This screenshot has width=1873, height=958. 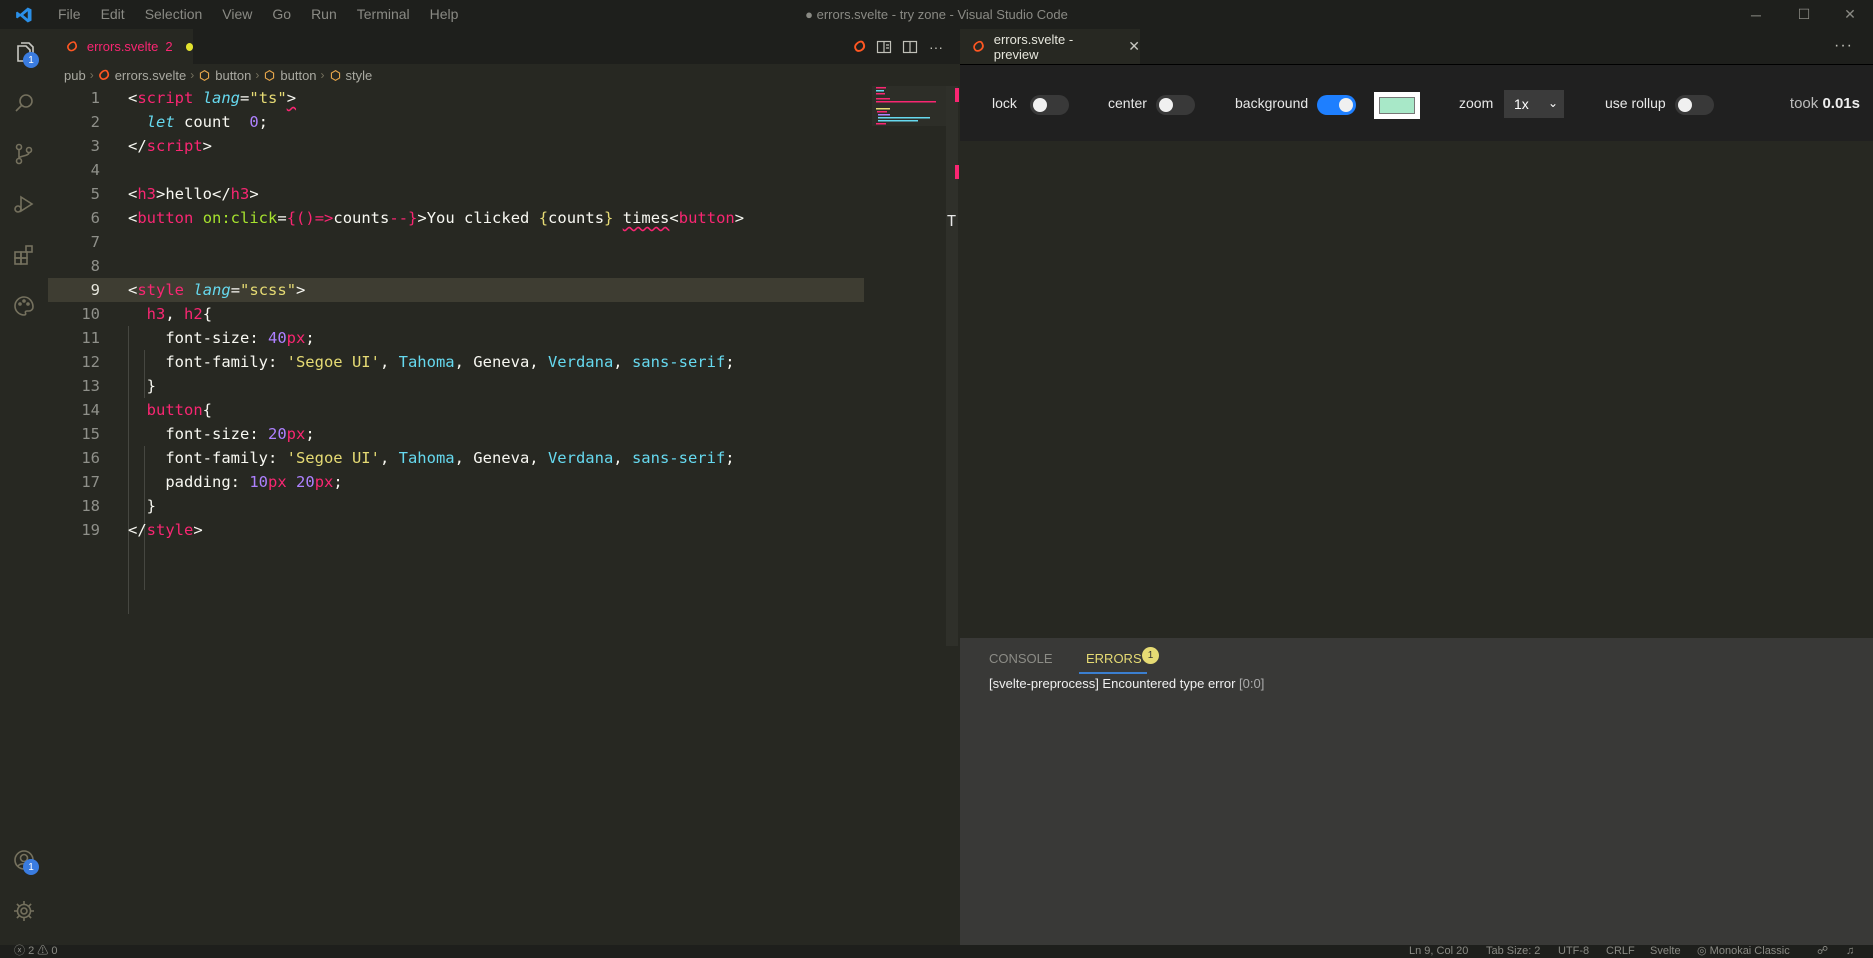 I want to click on code-line: 18 }, so click(x=456, y=506).